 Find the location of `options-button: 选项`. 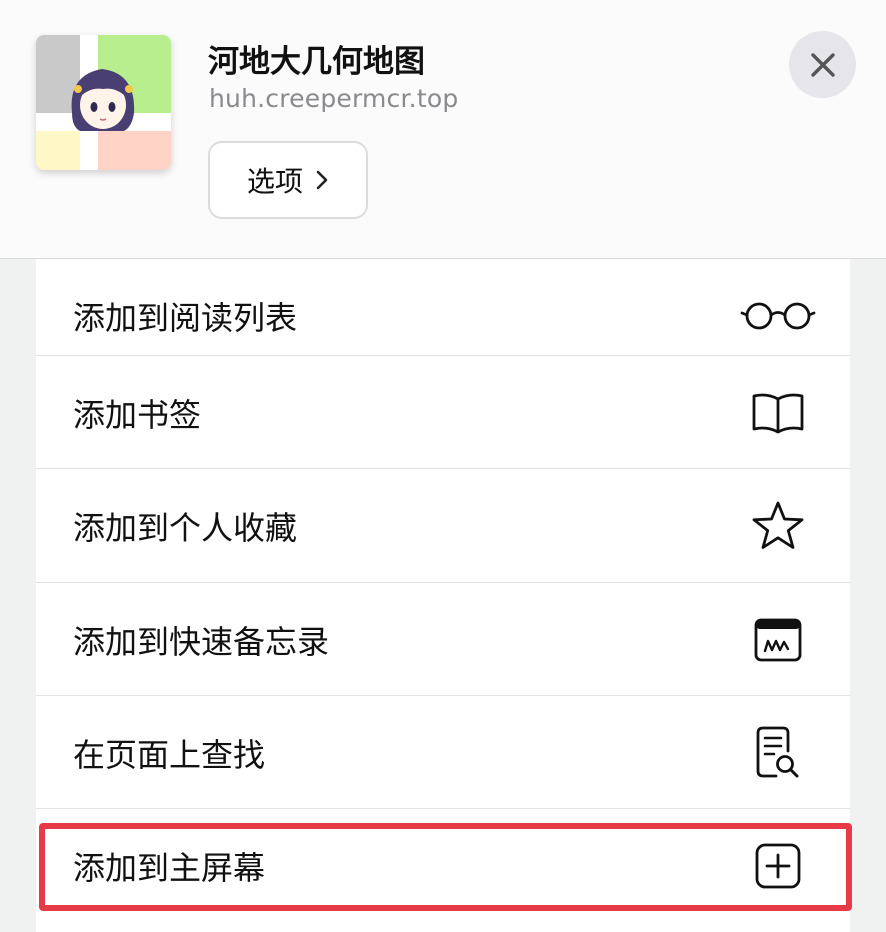

options-button: 选项 is located at coordinates (288, 180).